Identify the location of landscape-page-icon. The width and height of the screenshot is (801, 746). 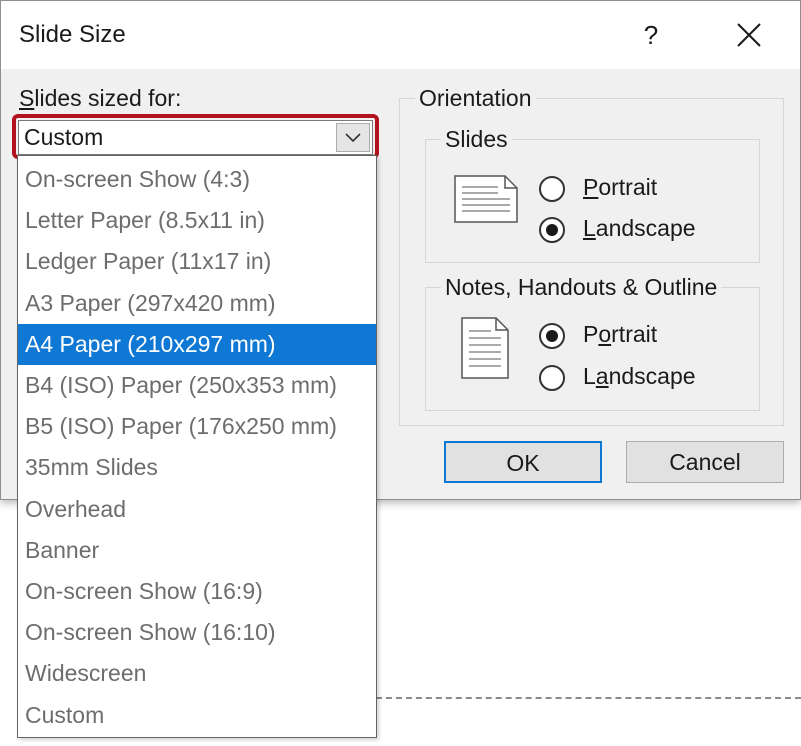
(486, 199).